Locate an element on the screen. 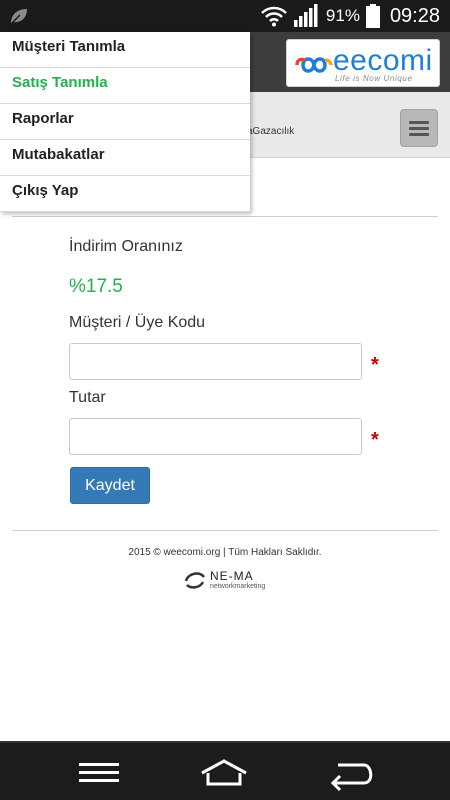 This screenshot has height=800, width=450. system-nav-bar is located at coordinates (225, 770).